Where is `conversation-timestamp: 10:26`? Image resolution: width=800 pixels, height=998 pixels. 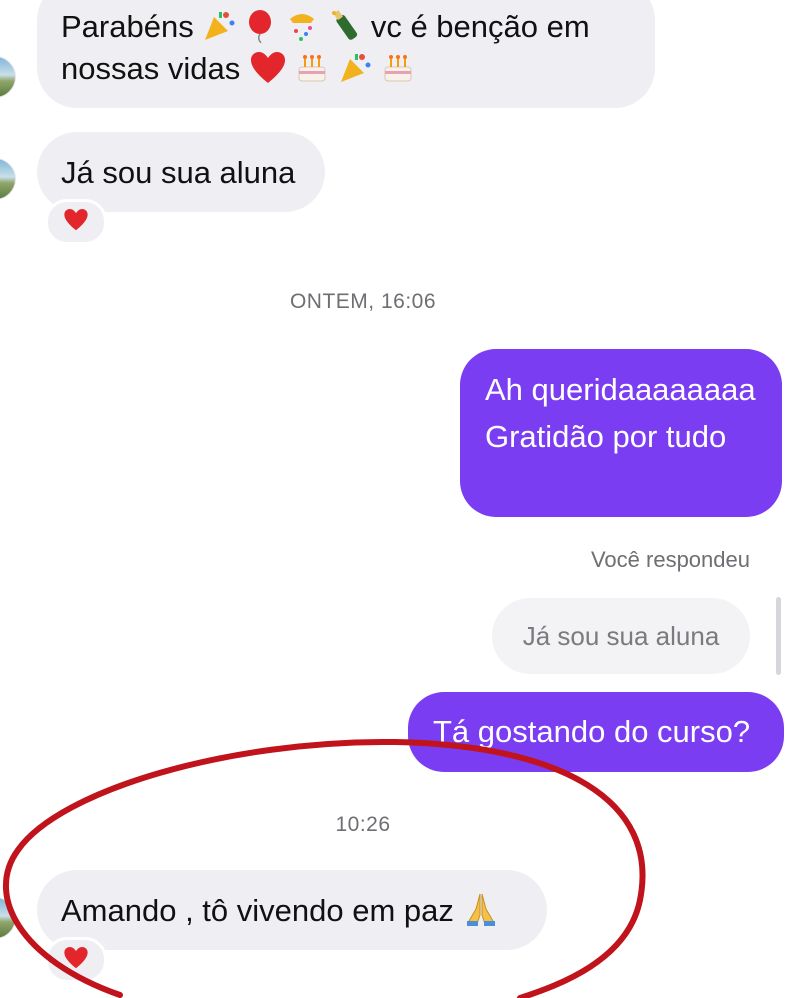 conversation-timestamp: 10:26 is located at coordinates (363, 824).